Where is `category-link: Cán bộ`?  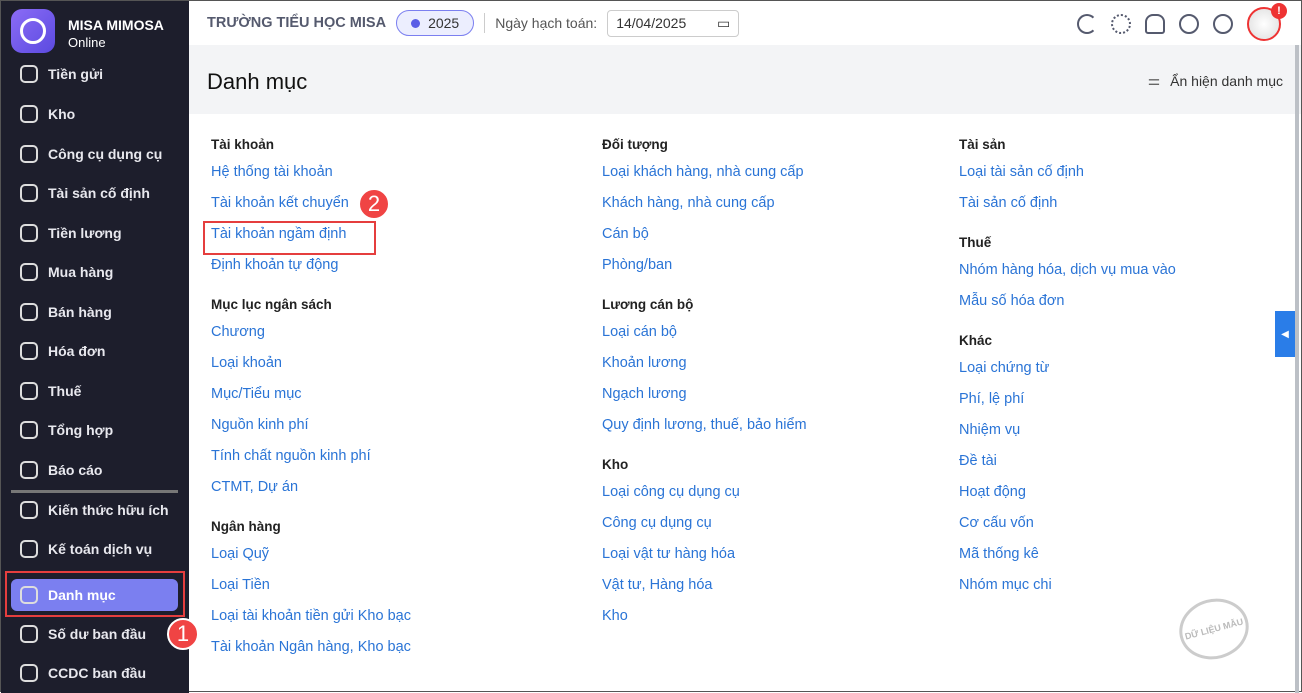
category-link: Cán bộ is located at coordinates (704, 234).